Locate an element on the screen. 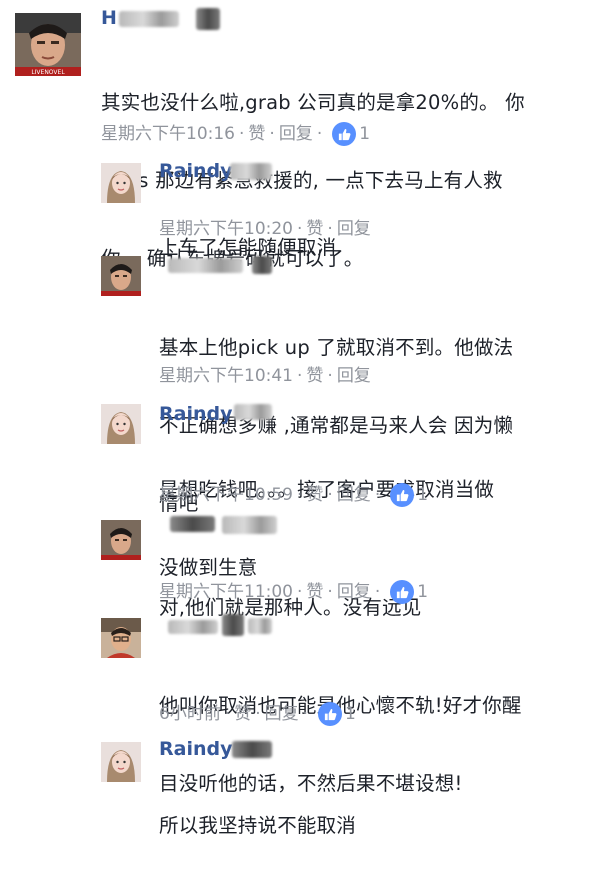 This screenshot has width=591, height=891. comment-meta: 星期六下午10:41 · 赞 · 回复 is located at coordinates (265, 376).